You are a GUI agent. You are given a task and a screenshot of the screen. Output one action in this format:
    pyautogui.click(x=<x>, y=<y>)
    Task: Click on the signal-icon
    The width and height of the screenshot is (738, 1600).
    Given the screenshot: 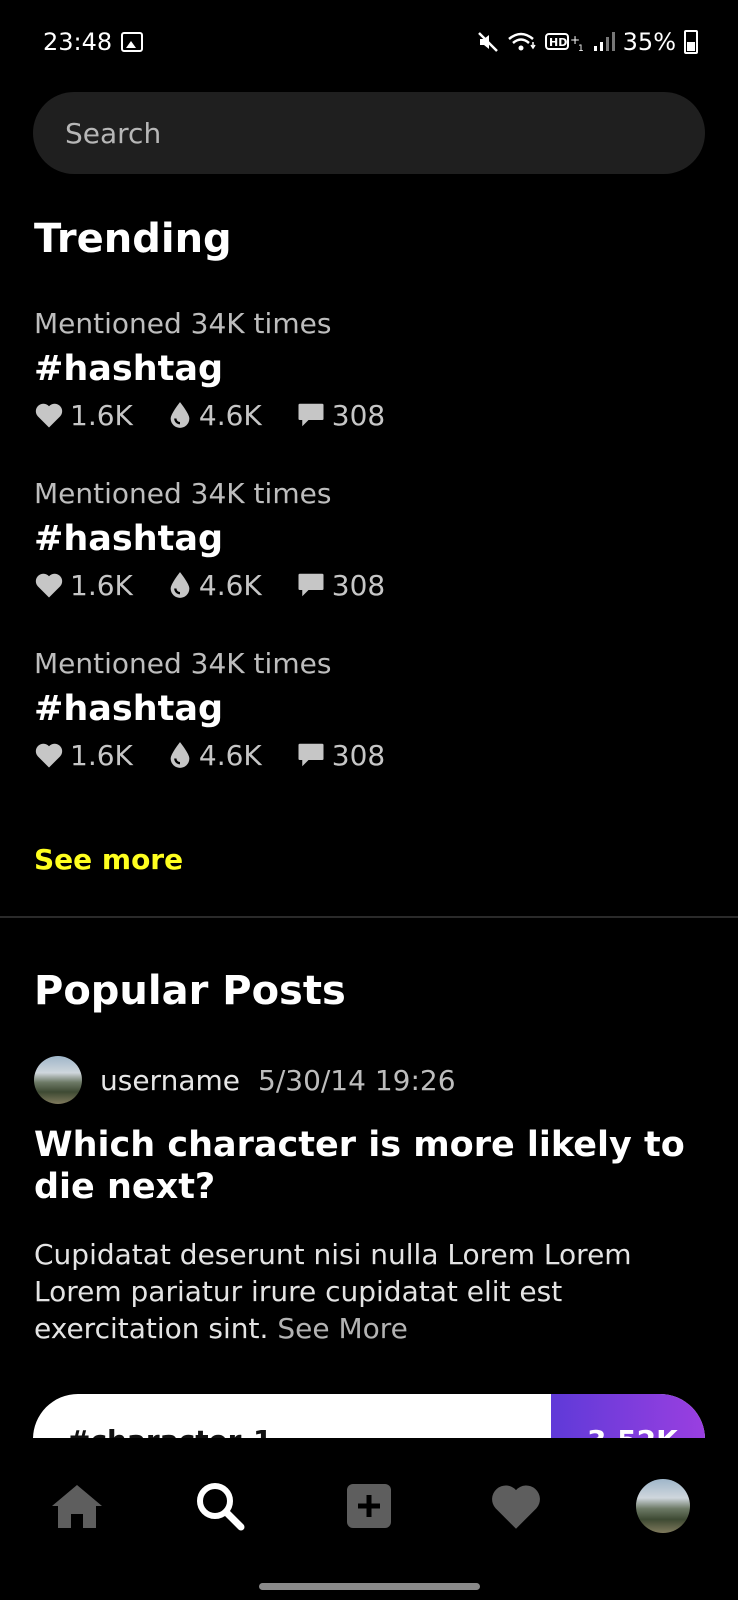 What is the action you would take?
    pyautogui.click(x=604, y=41)
    